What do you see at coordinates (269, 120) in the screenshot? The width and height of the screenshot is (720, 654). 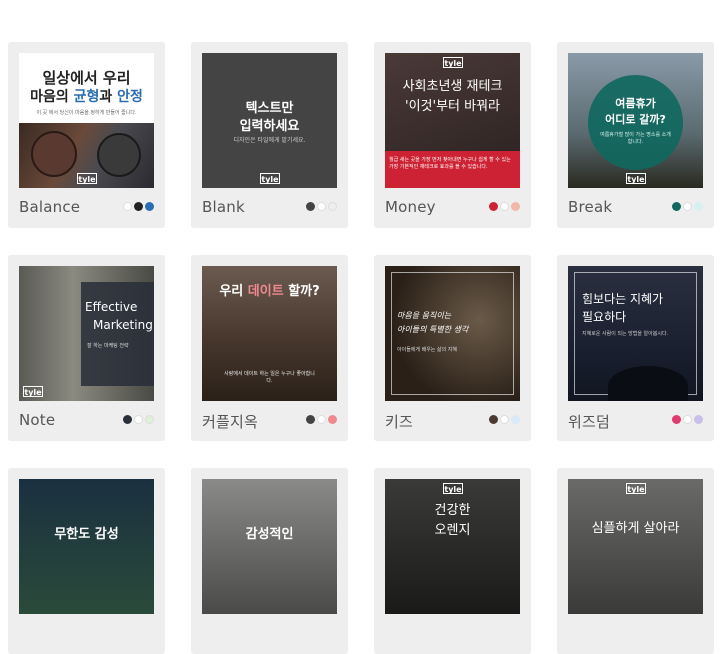 I see `thumbnail-blank: 텍스트만 입력하세요 디자인은 타일에게 맡기세요. tyle` at bounding box center [269, 120].